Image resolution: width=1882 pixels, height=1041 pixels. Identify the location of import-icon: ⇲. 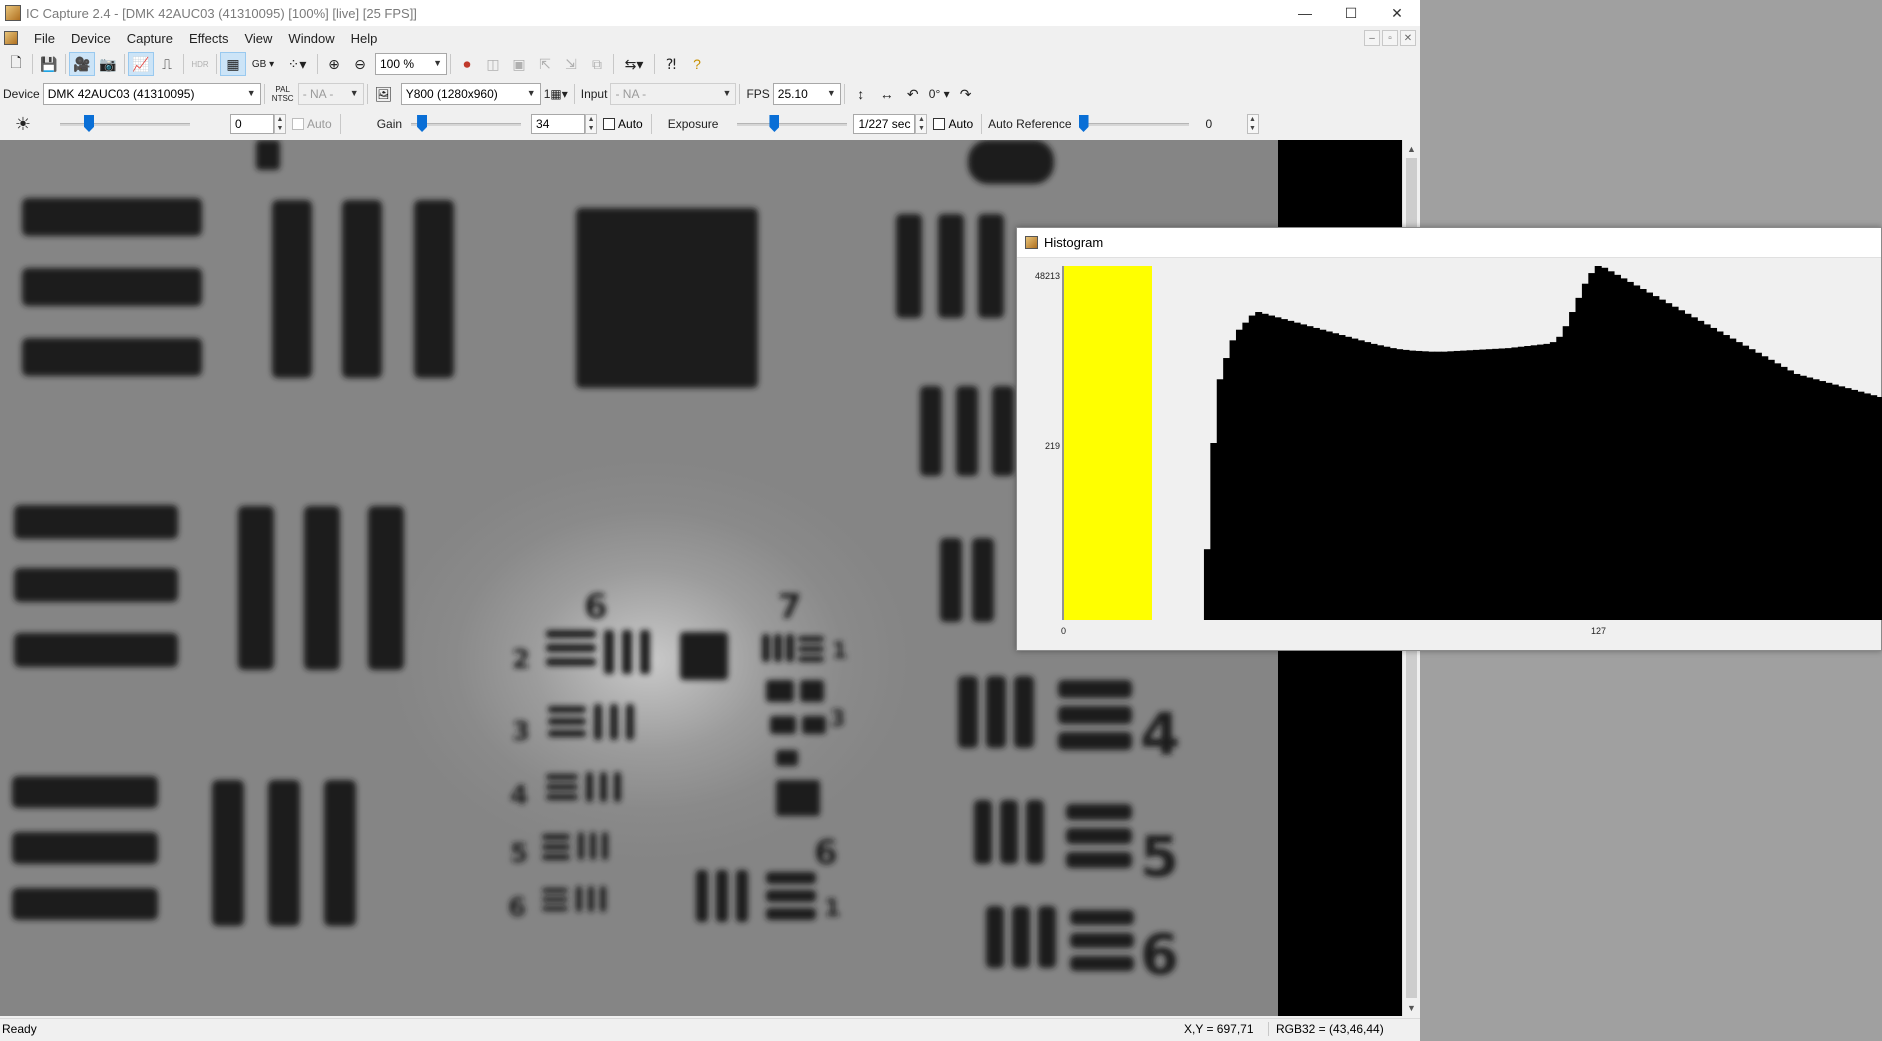
(571, 64).